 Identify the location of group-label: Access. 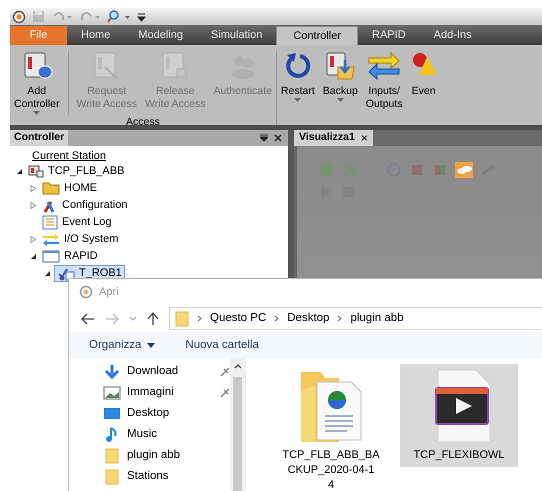
(143, 122).